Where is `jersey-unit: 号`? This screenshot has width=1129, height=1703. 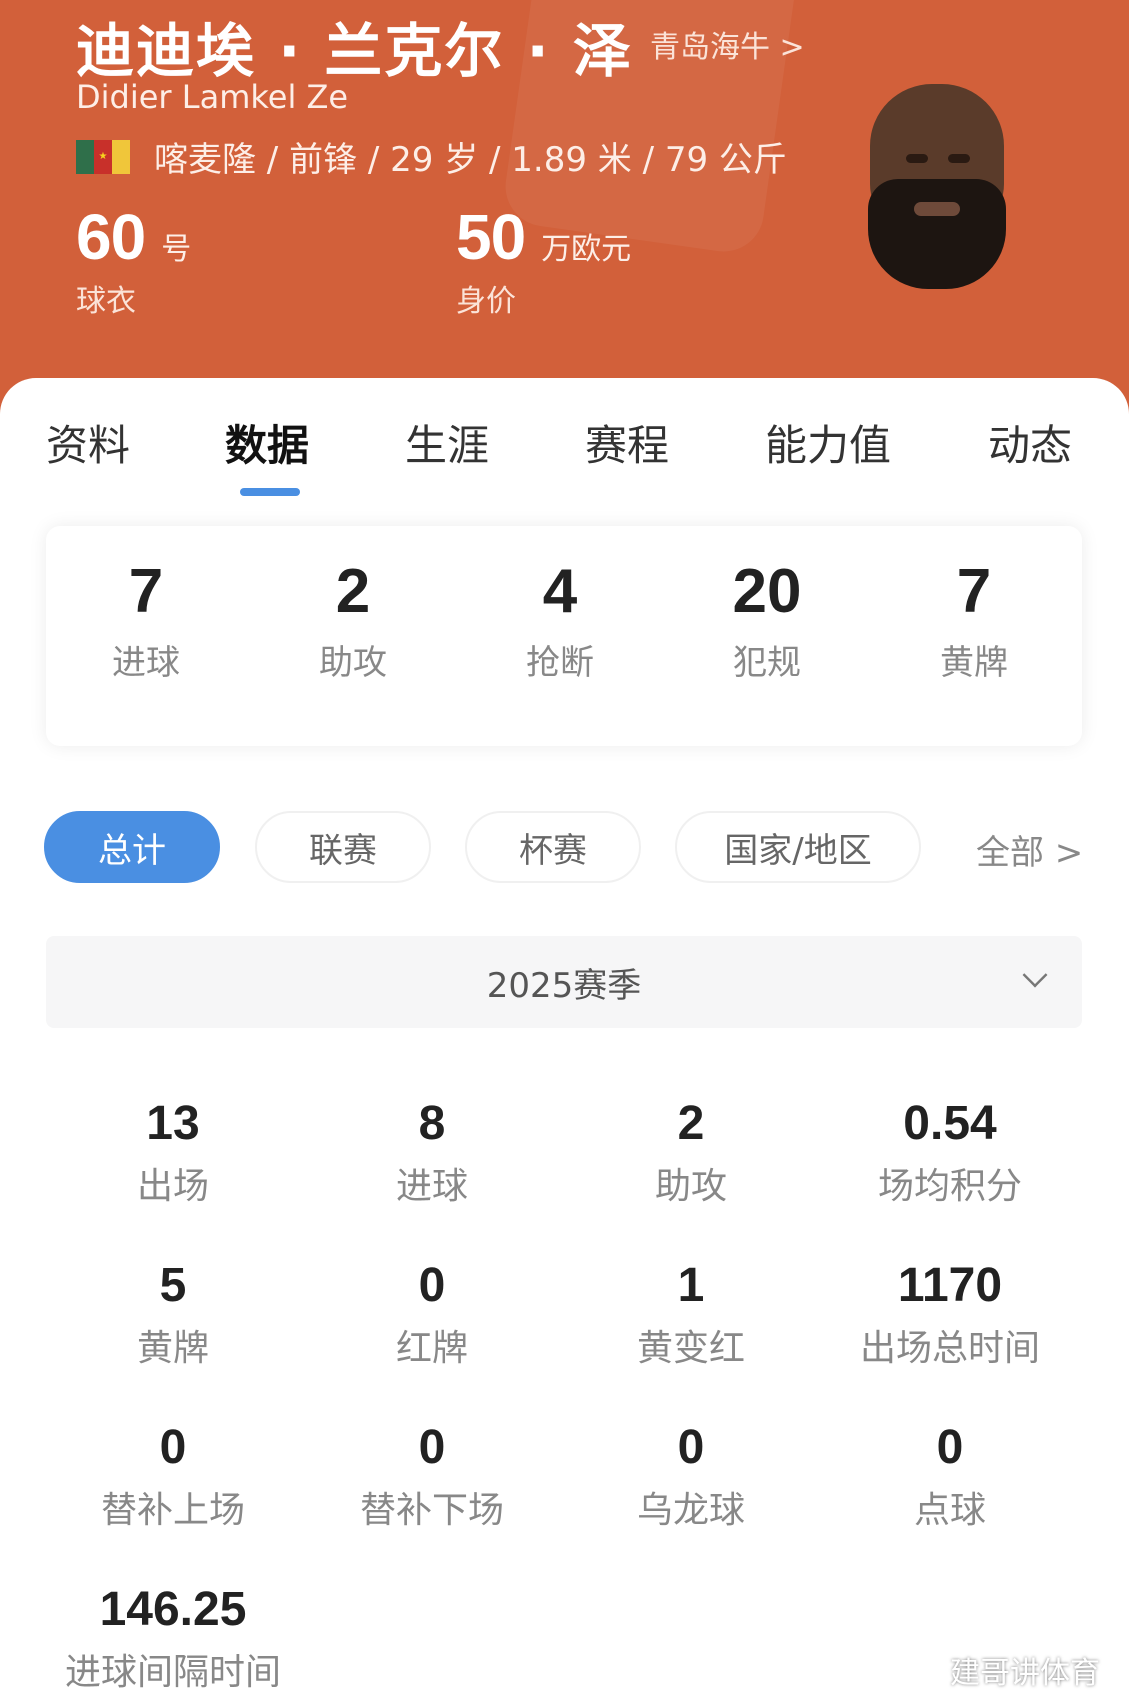 jersey-unit: 号 is located at coordinates (176, 249).